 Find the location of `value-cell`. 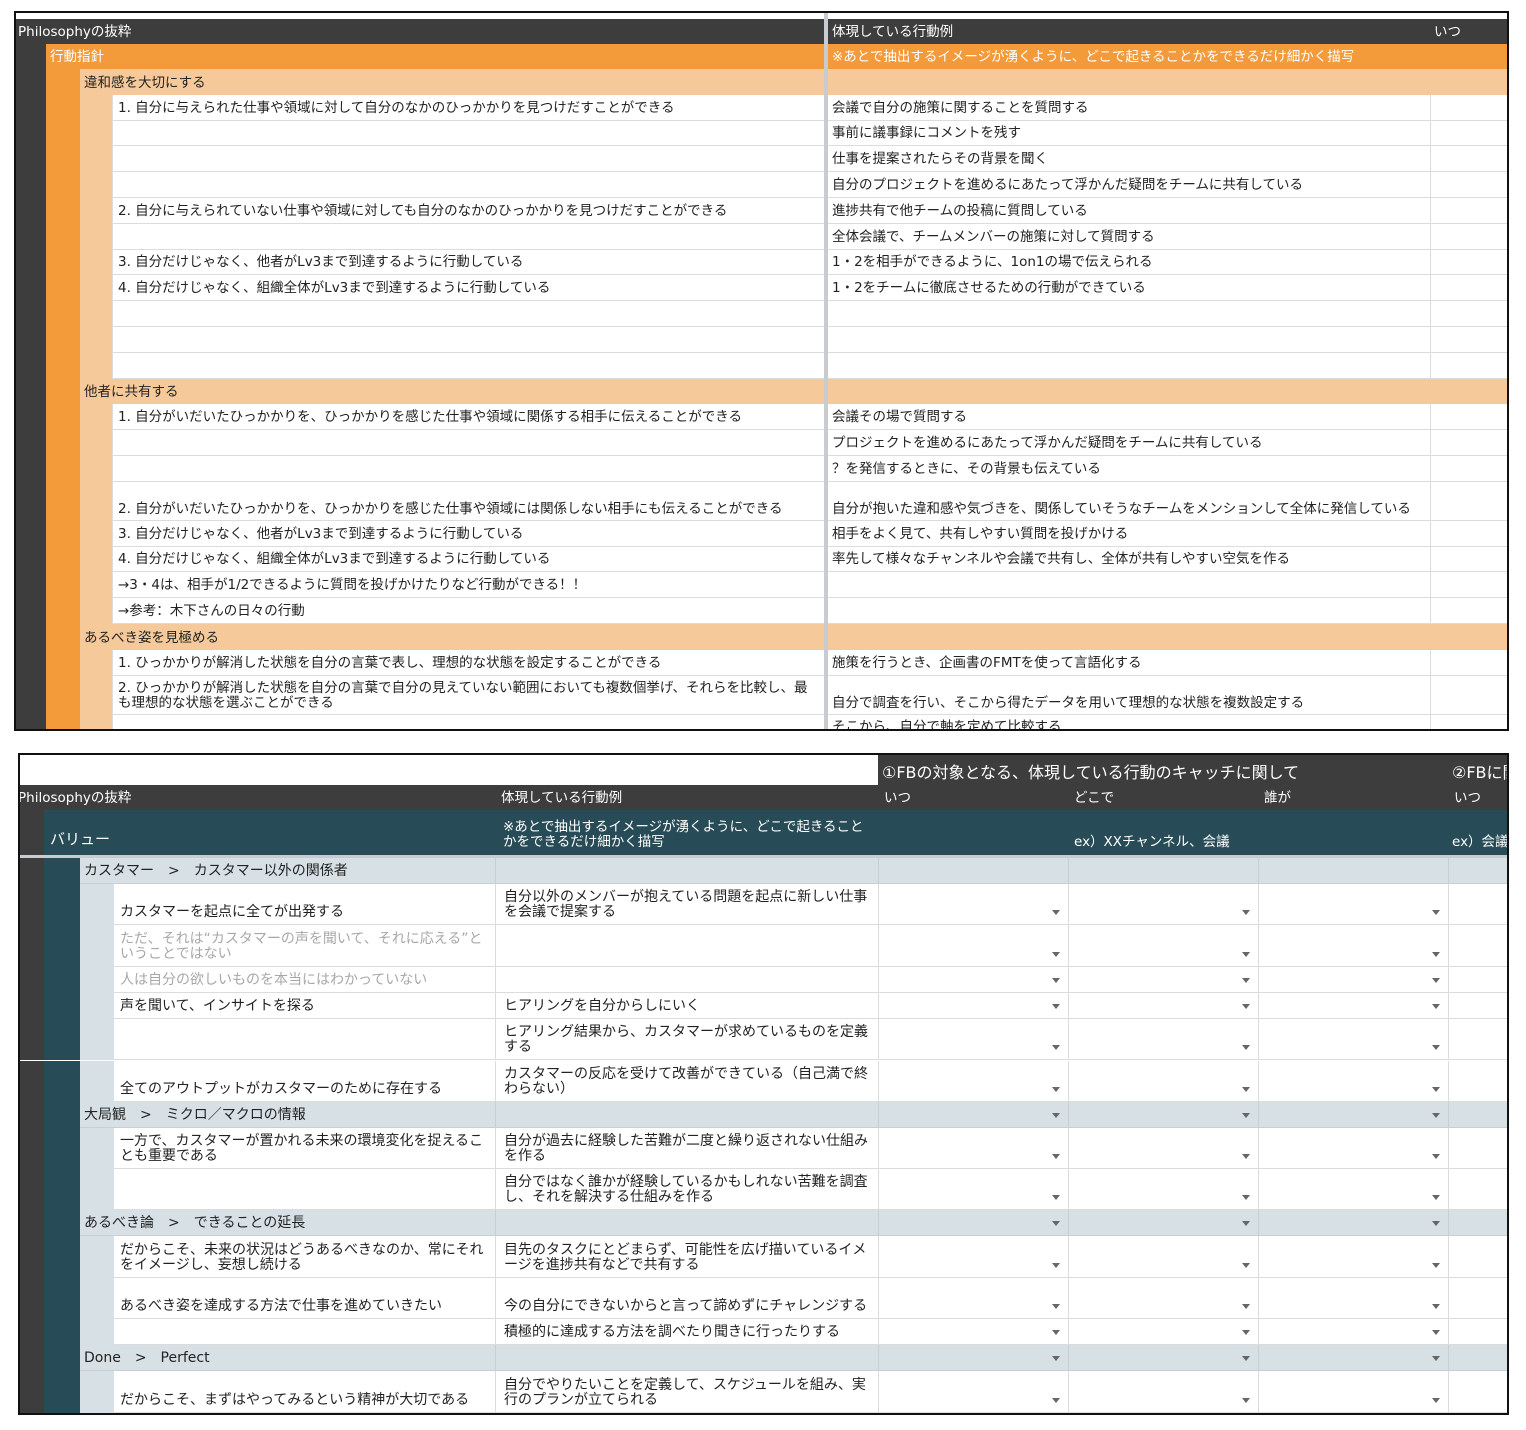

value-cell is located at coordinates (304, 1332).